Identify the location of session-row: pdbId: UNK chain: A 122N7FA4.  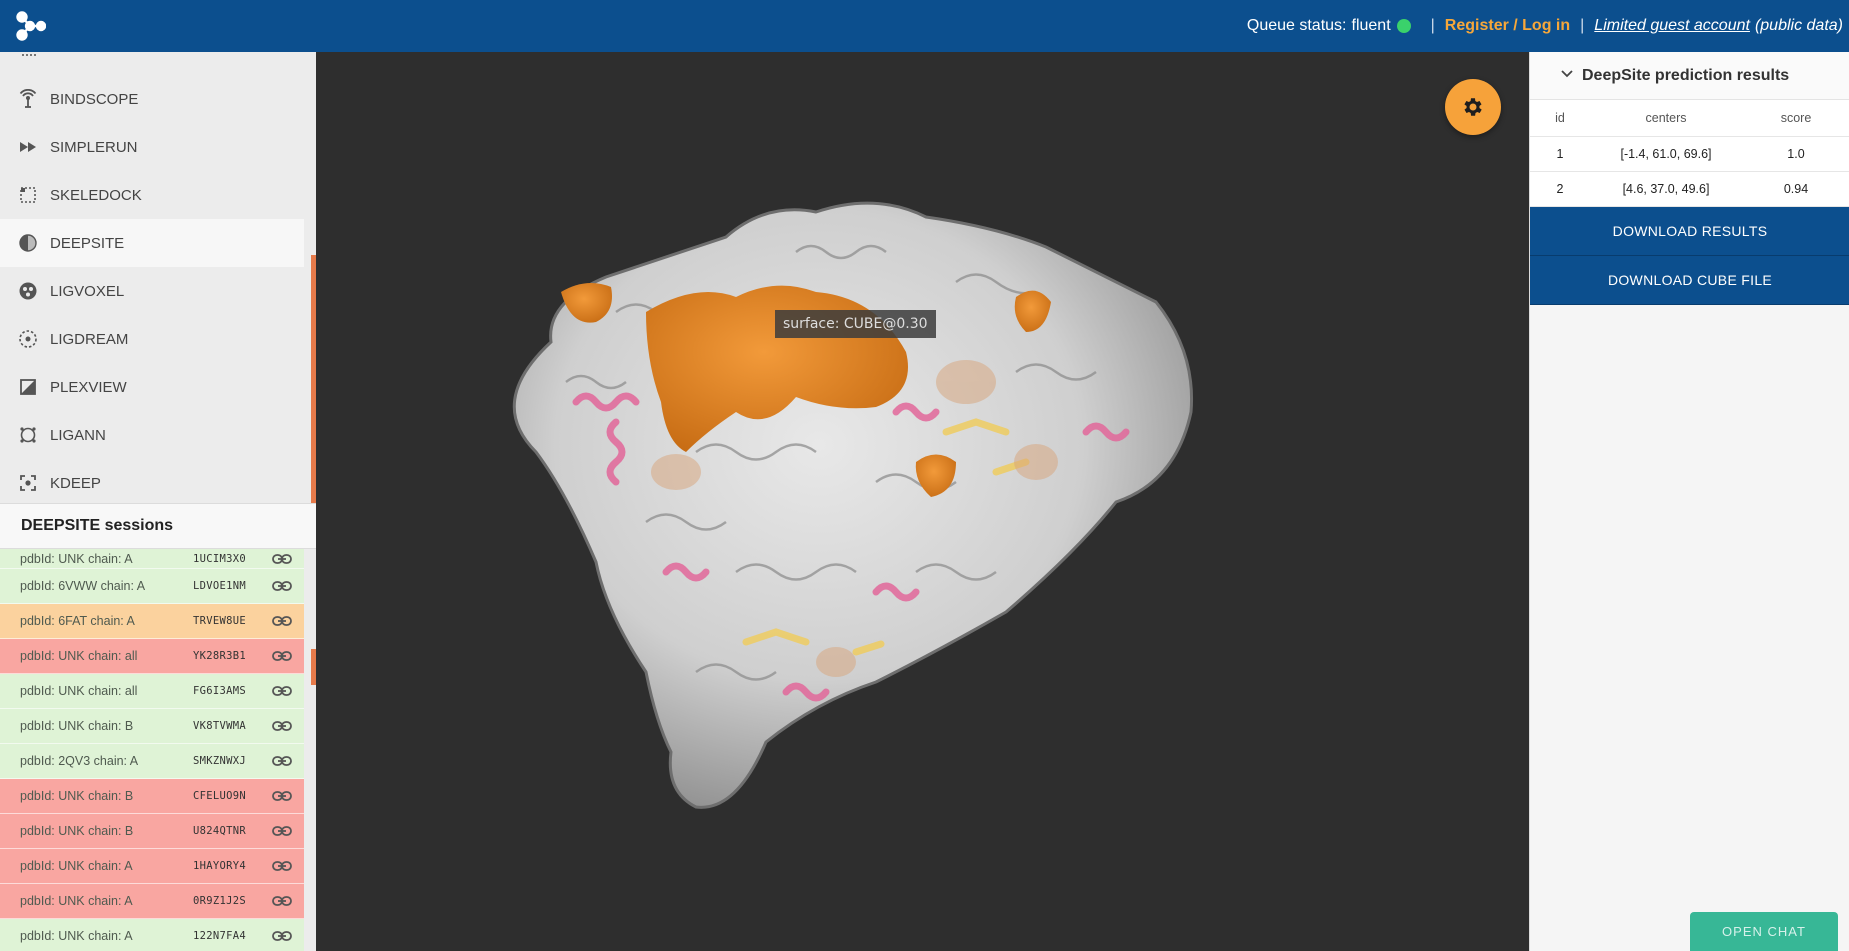
(152, 935).